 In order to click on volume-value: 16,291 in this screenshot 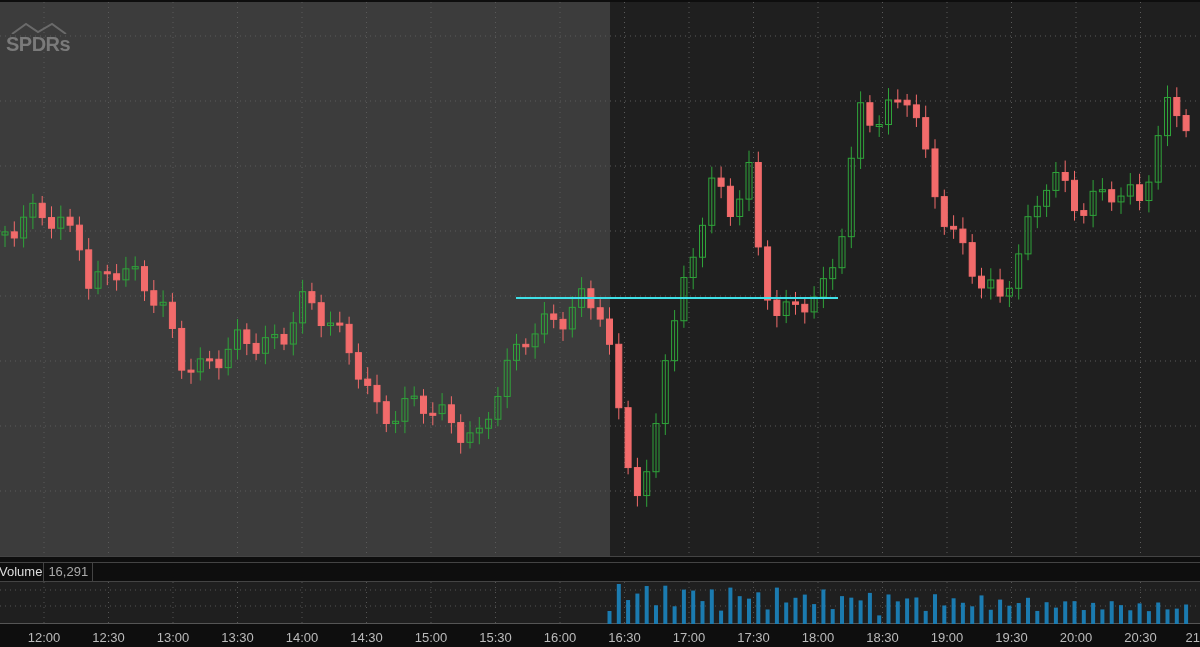, I will do `click(69, 572)`.